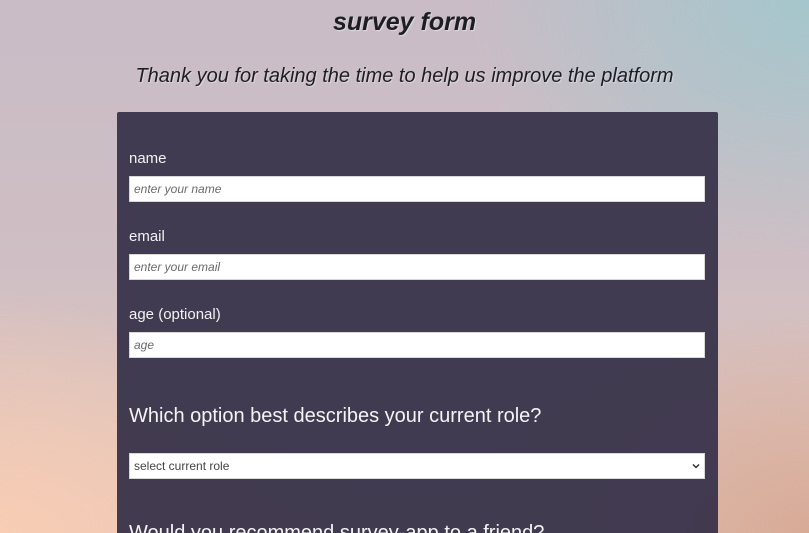 This screenshot has height=533, width=809. What do you see at coordinates (404, 22) in the screenshot?
I see `page-title: survey form` at bounding box center [404, 22].